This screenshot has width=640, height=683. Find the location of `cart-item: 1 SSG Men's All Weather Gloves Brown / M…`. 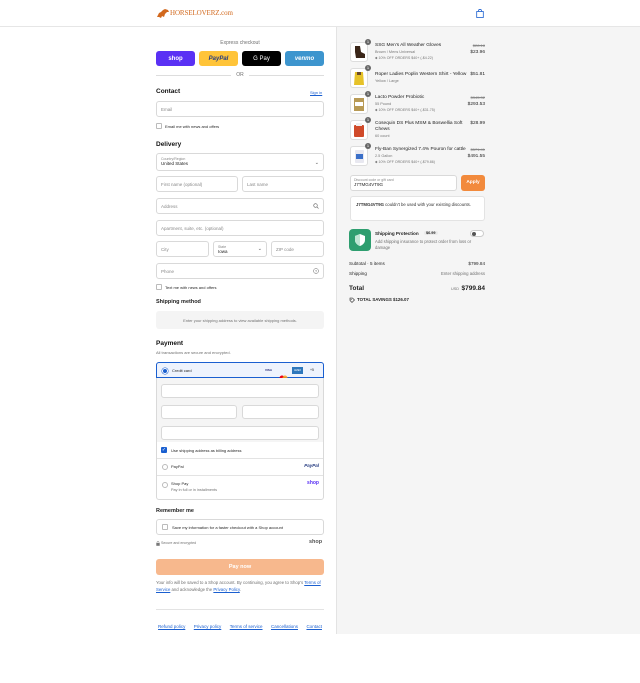

cart-item: 1 SSG Men's All Weather Gloves Brown / M… is located at coordinates (417, 51).